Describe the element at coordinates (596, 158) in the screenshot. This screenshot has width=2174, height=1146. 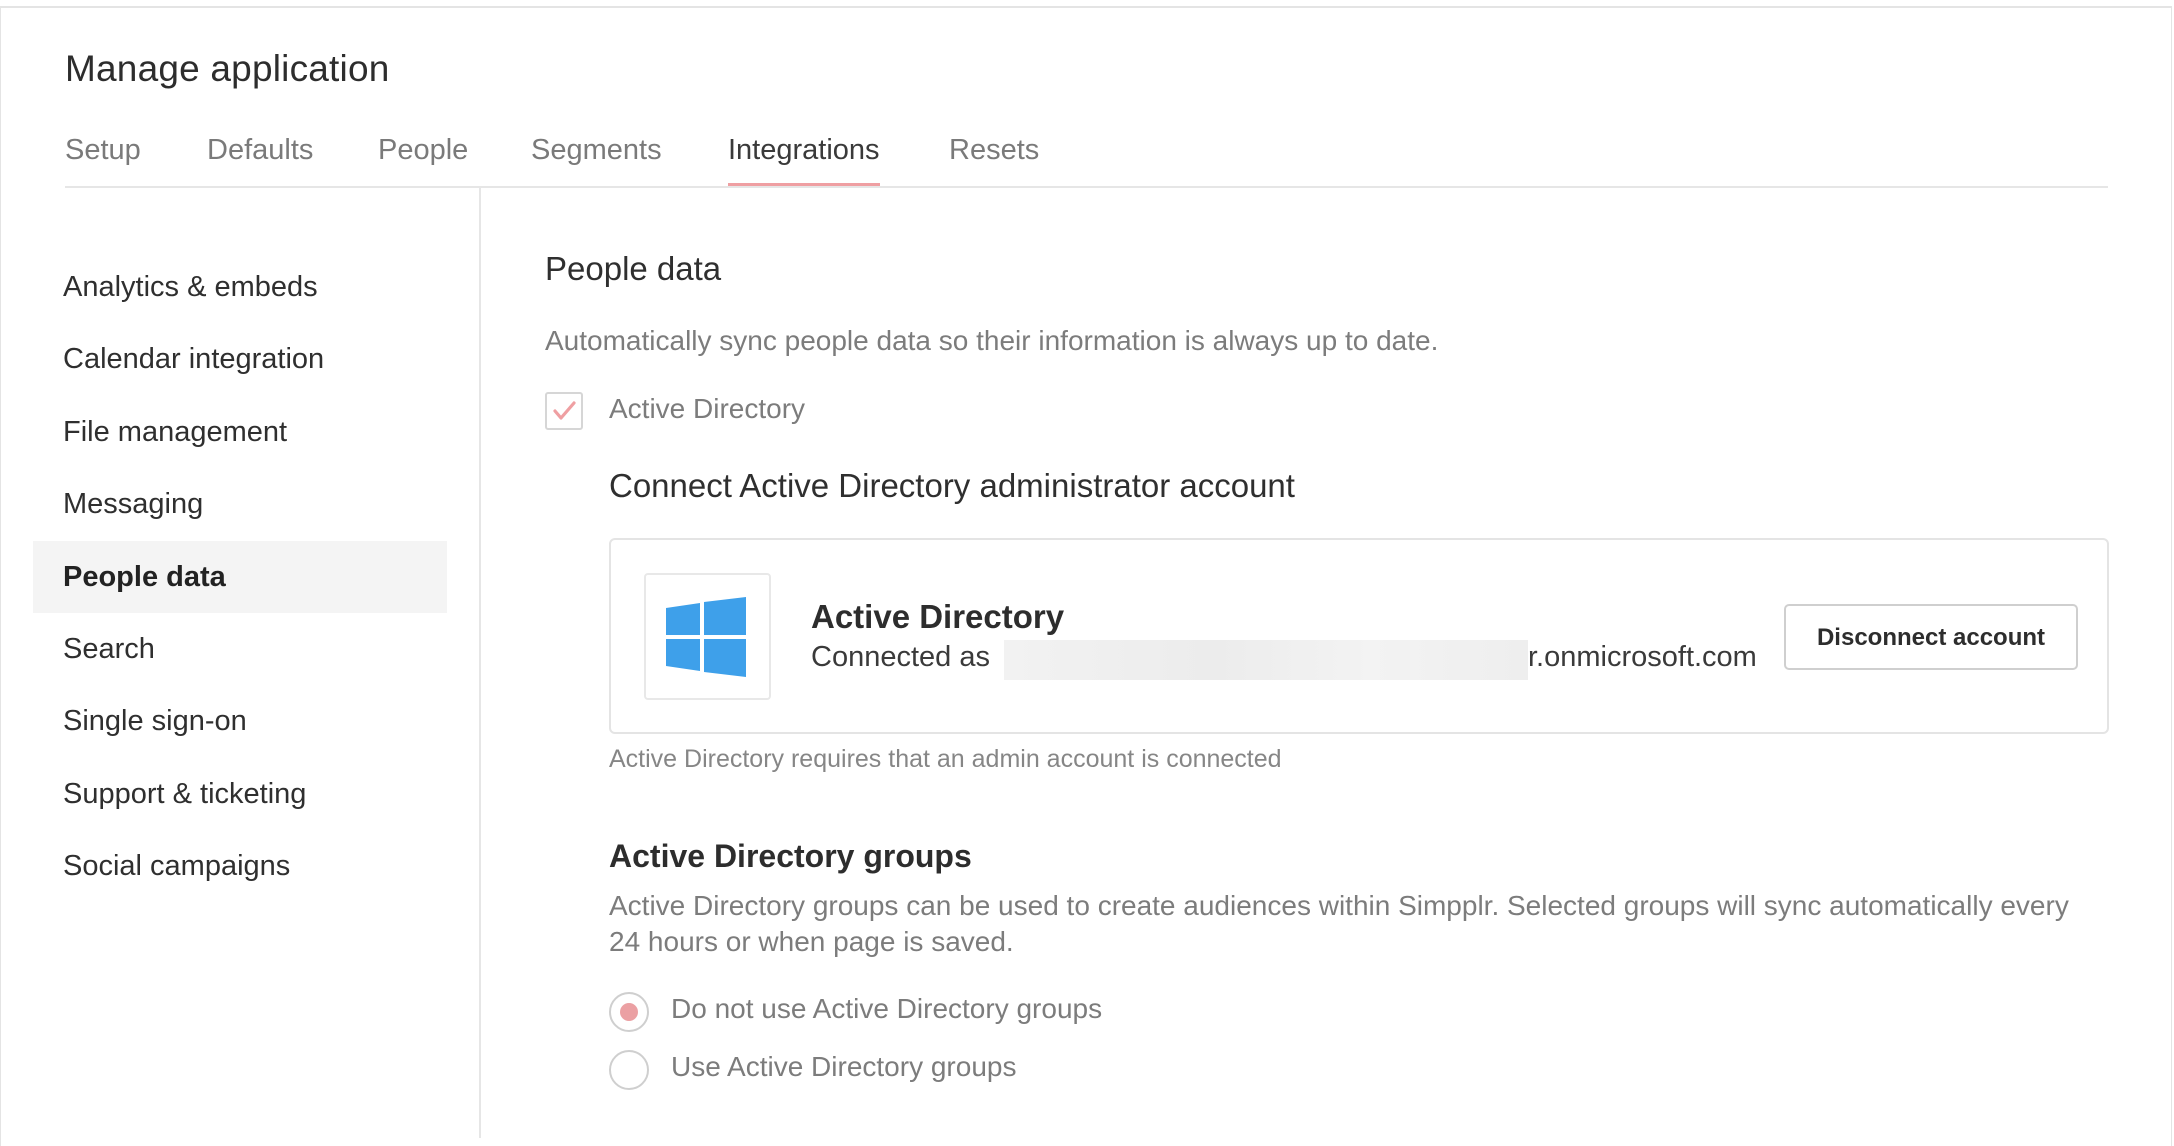
I see `tab-segments: Segments` at that location.